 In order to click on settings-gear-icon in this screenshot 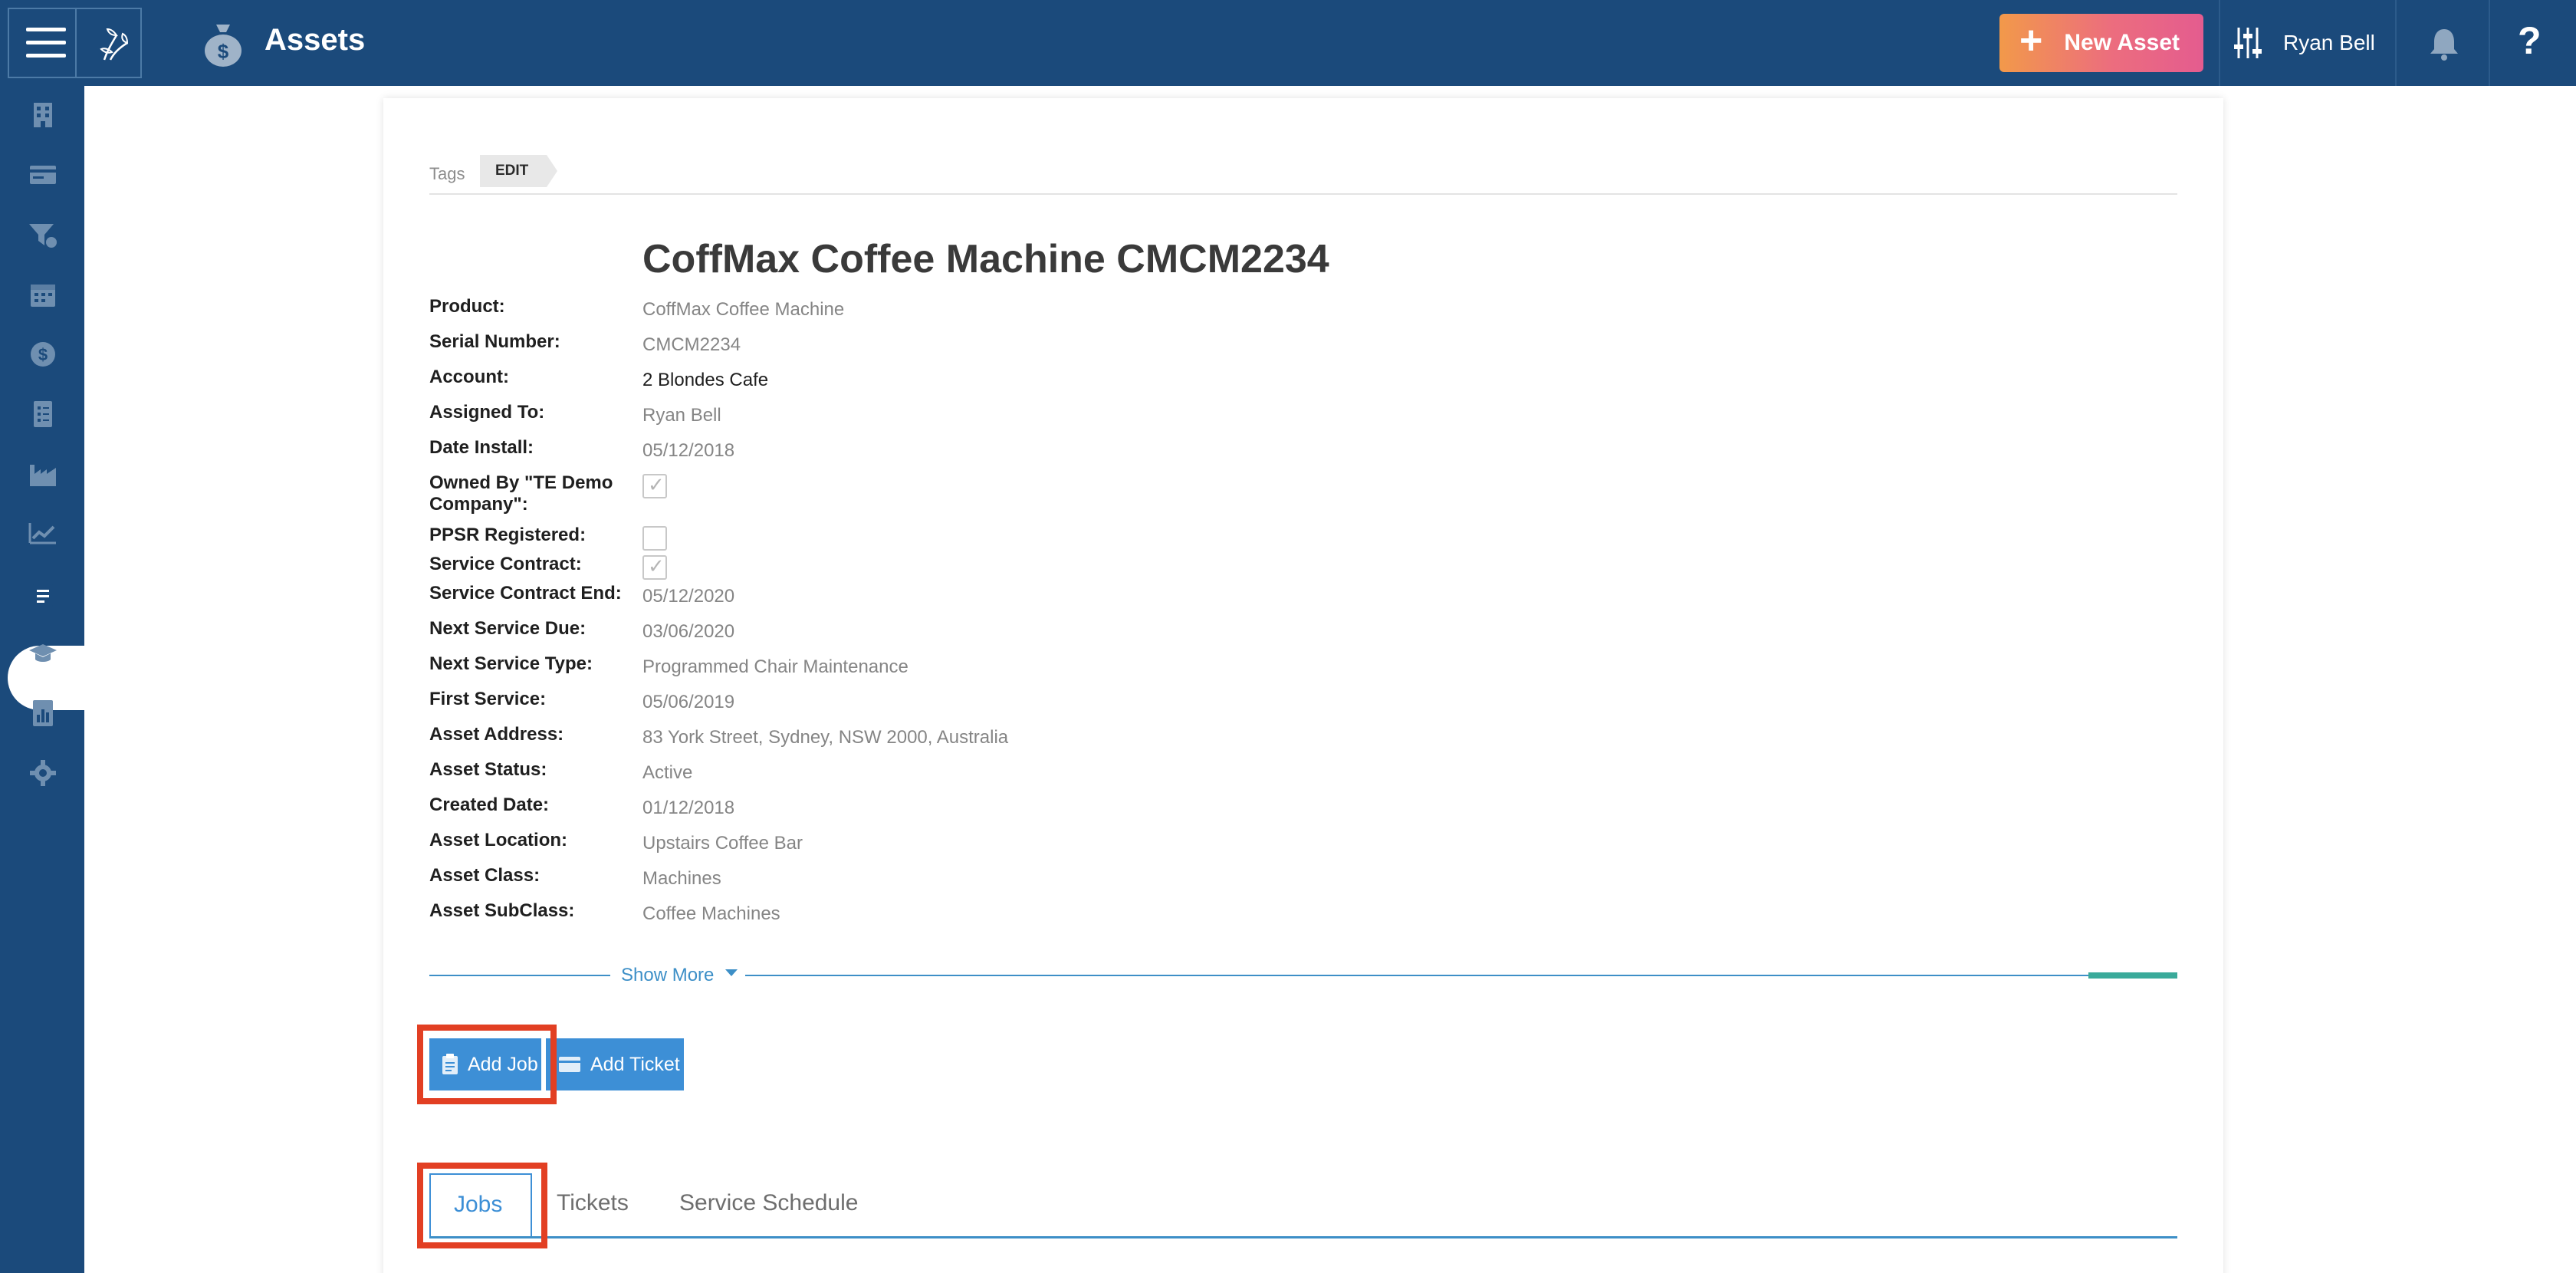, I will do `click(43, 773)`.